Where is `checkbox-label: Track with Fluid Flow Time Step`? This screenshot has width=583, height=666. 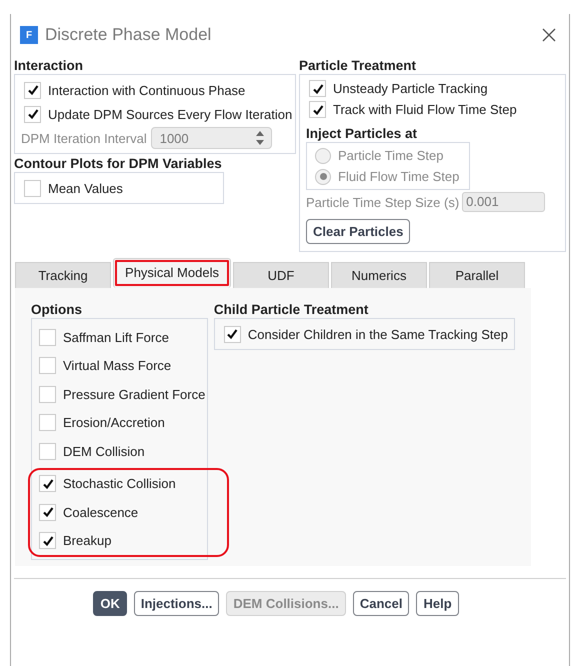
checkbox-label: Track with Fluid Flow Time Step is located at coordinates (425, 109).